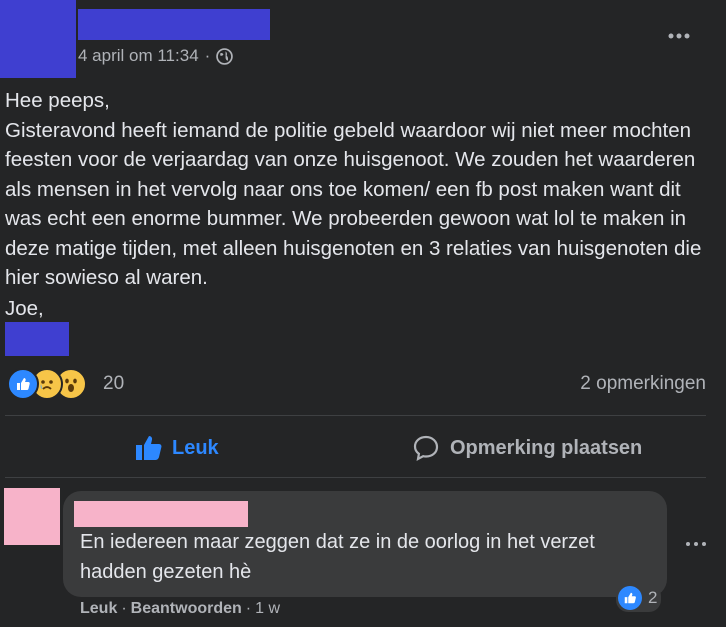  What do you see at coordinates (174, 24) in the screenshot?
I see `author-name-redacted` at bounding box center [174, 24].